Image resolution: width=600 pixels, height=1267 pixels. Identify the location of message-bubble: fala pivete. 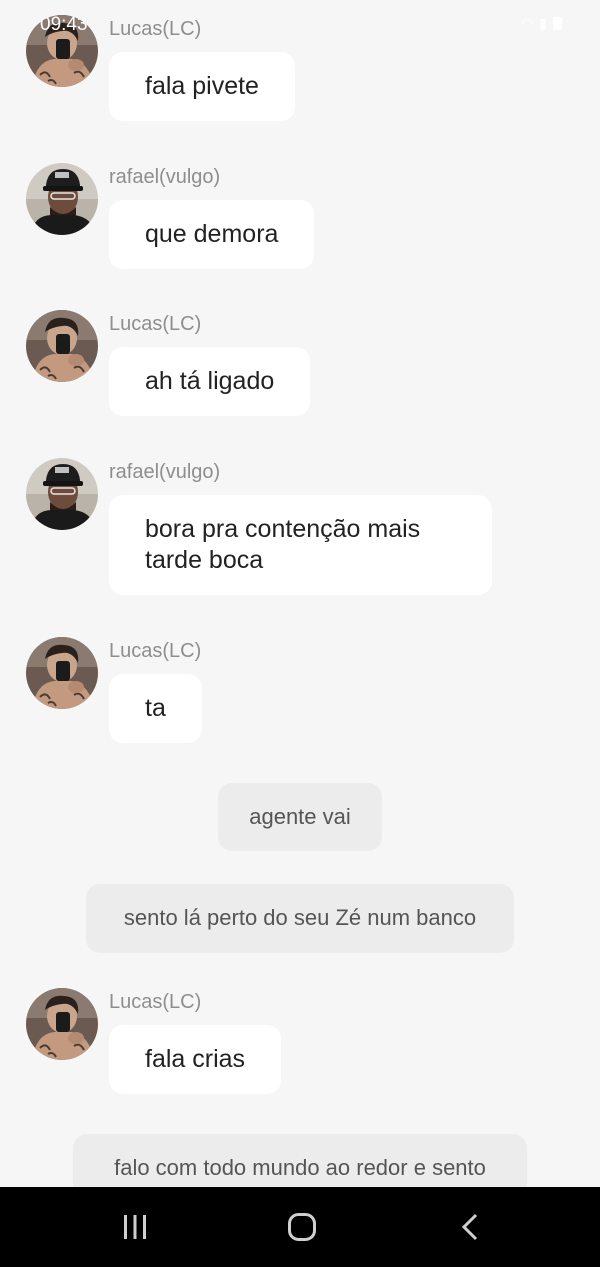
(202, 86).